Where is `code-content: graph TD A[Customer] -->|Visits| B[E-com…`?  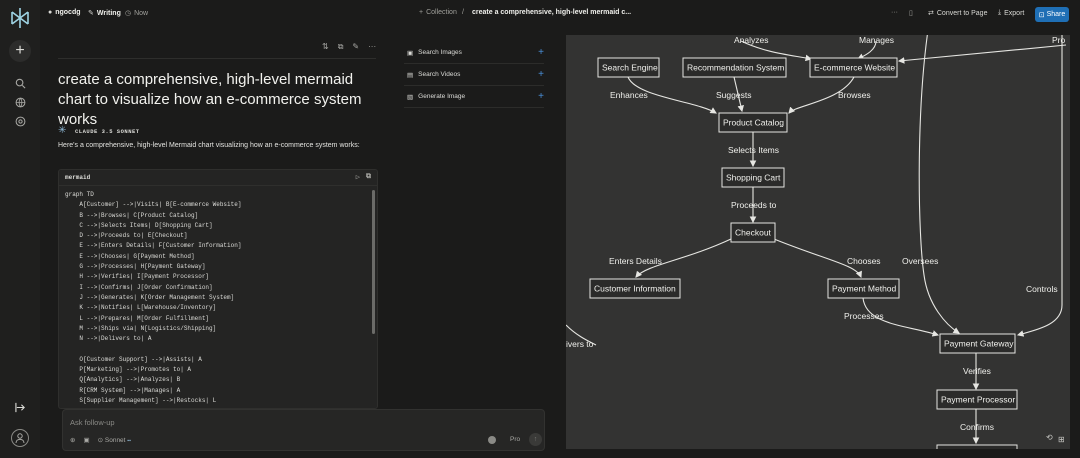 code-content: graph TD A[Customer] -->|Visits| B[E-com… is located at coordinates (218, 297).